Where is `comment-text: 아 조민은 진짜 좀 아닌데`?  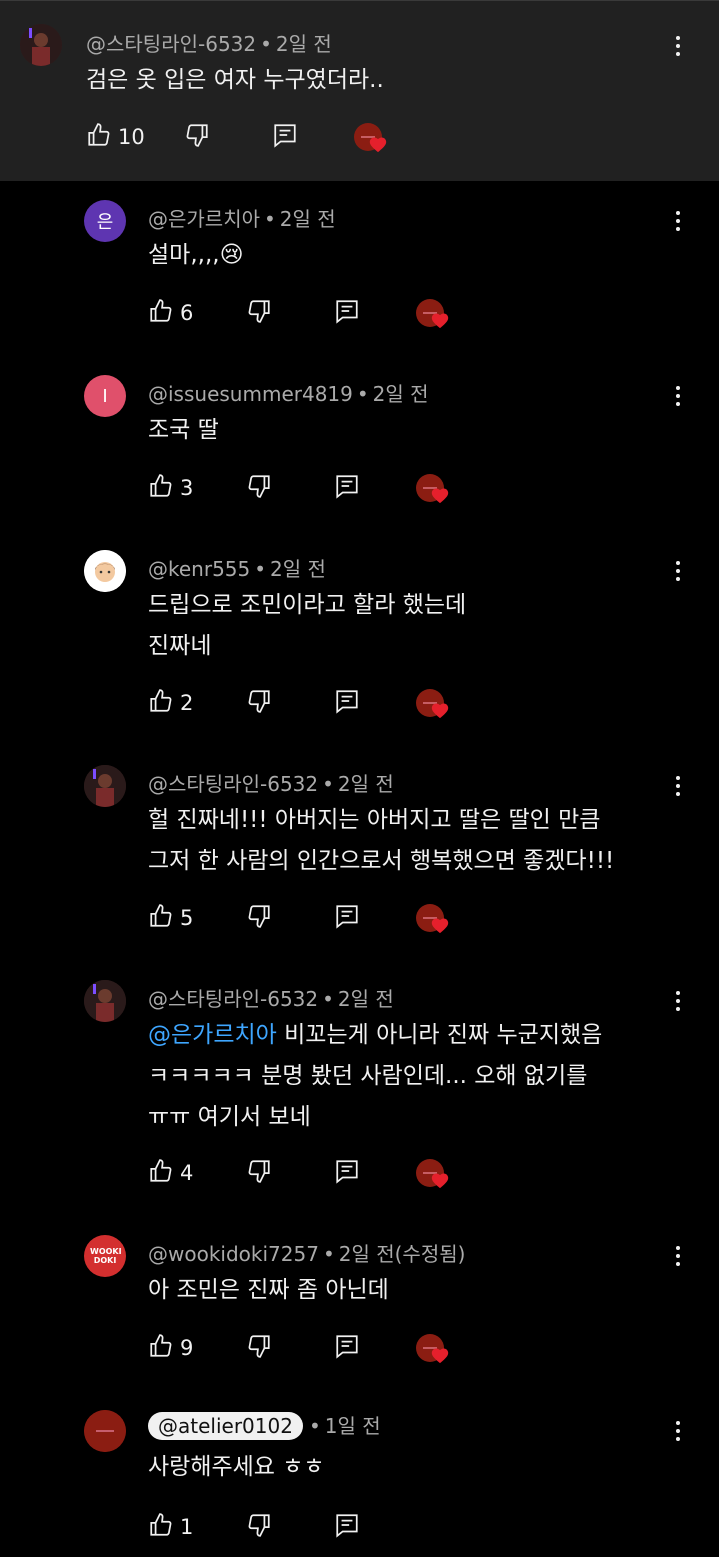
comment-text: 아 조민은 진짜 좀 아닌데 is located at coordinates (268, 1290).